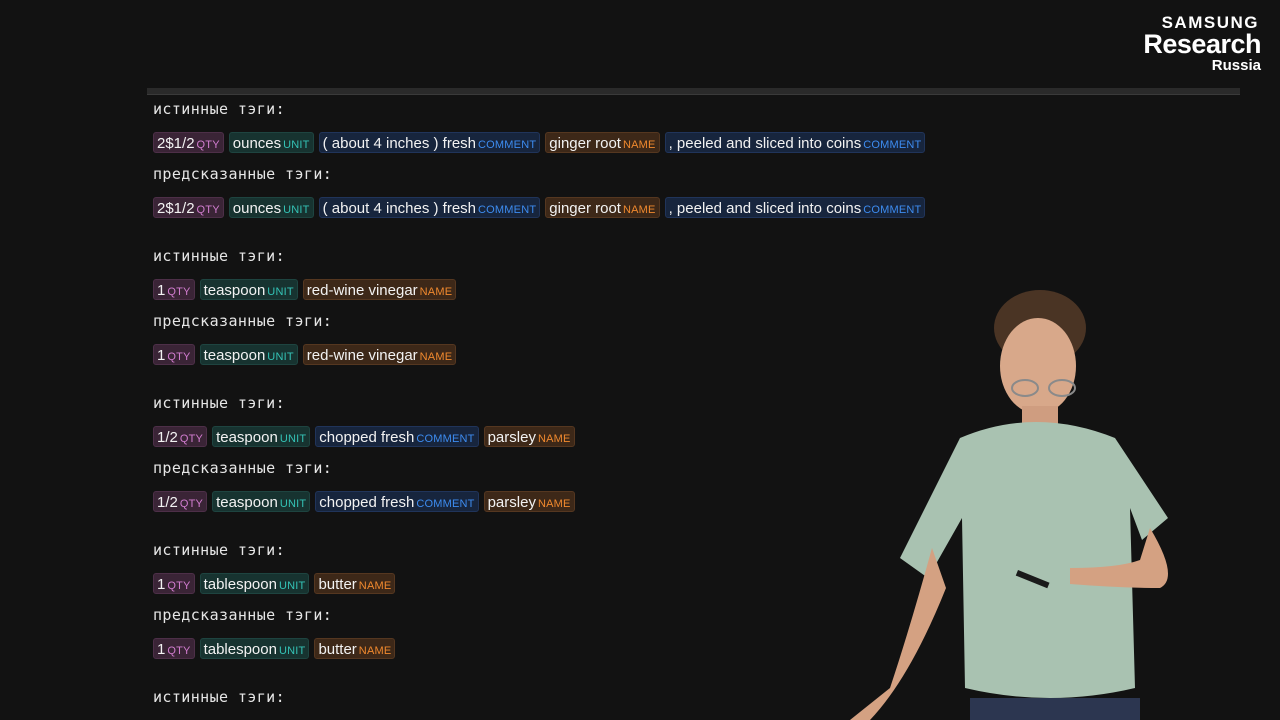 This screenshot has width=1280, height=720. What do you see at coordinates (243, 174) in the screenshot?
I see `predicted-tags-heading: предсказанные тэги:` at bounding box center [243, 174].